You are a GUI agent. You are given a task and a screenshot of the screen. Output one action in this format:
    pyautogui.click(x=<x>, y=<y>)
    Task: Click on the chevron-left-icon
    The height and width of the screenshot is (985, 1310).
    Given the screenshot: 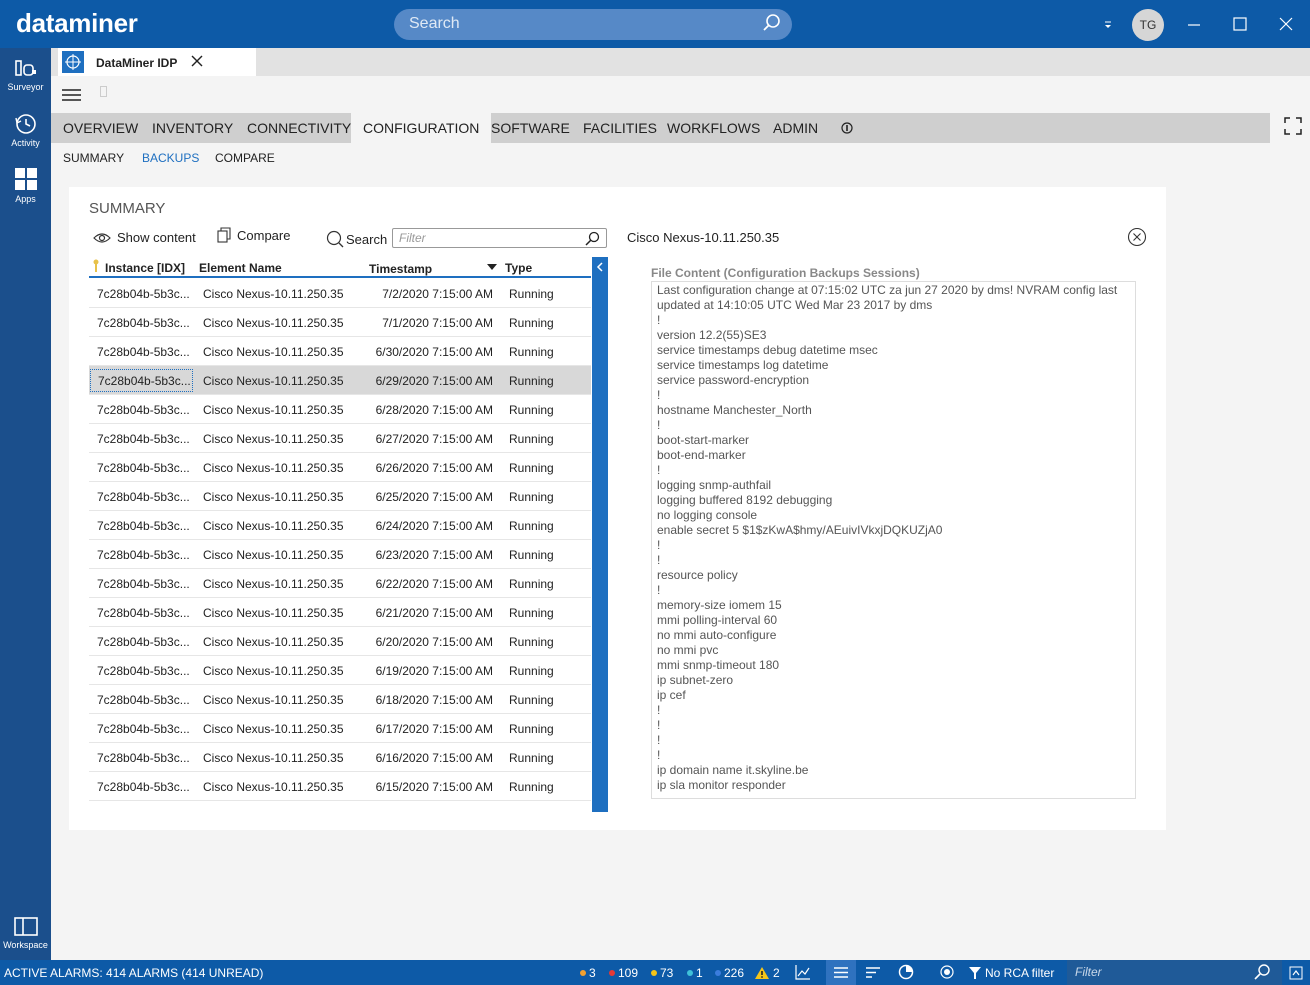 What is the action you would take?
    pyautogui.click(x=599, y=267)
    